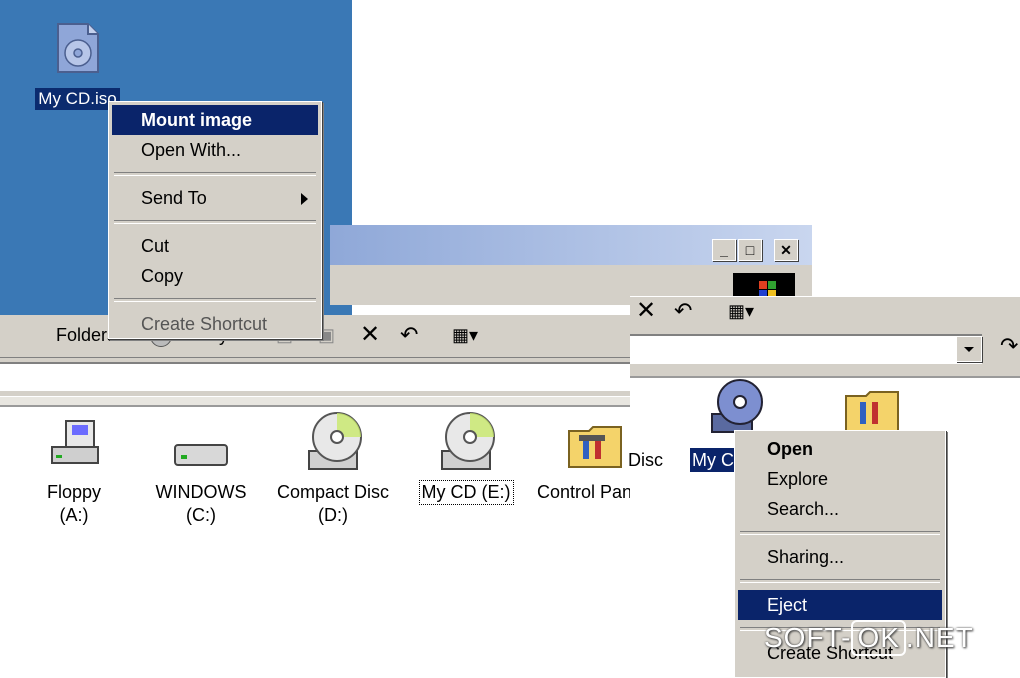 The height and width of the screenshot is (678, 1020). What do you see at coordinates (939, 637) in the screenshot?
I see `watermark-right: .NET` at bounding box center [939, 637].